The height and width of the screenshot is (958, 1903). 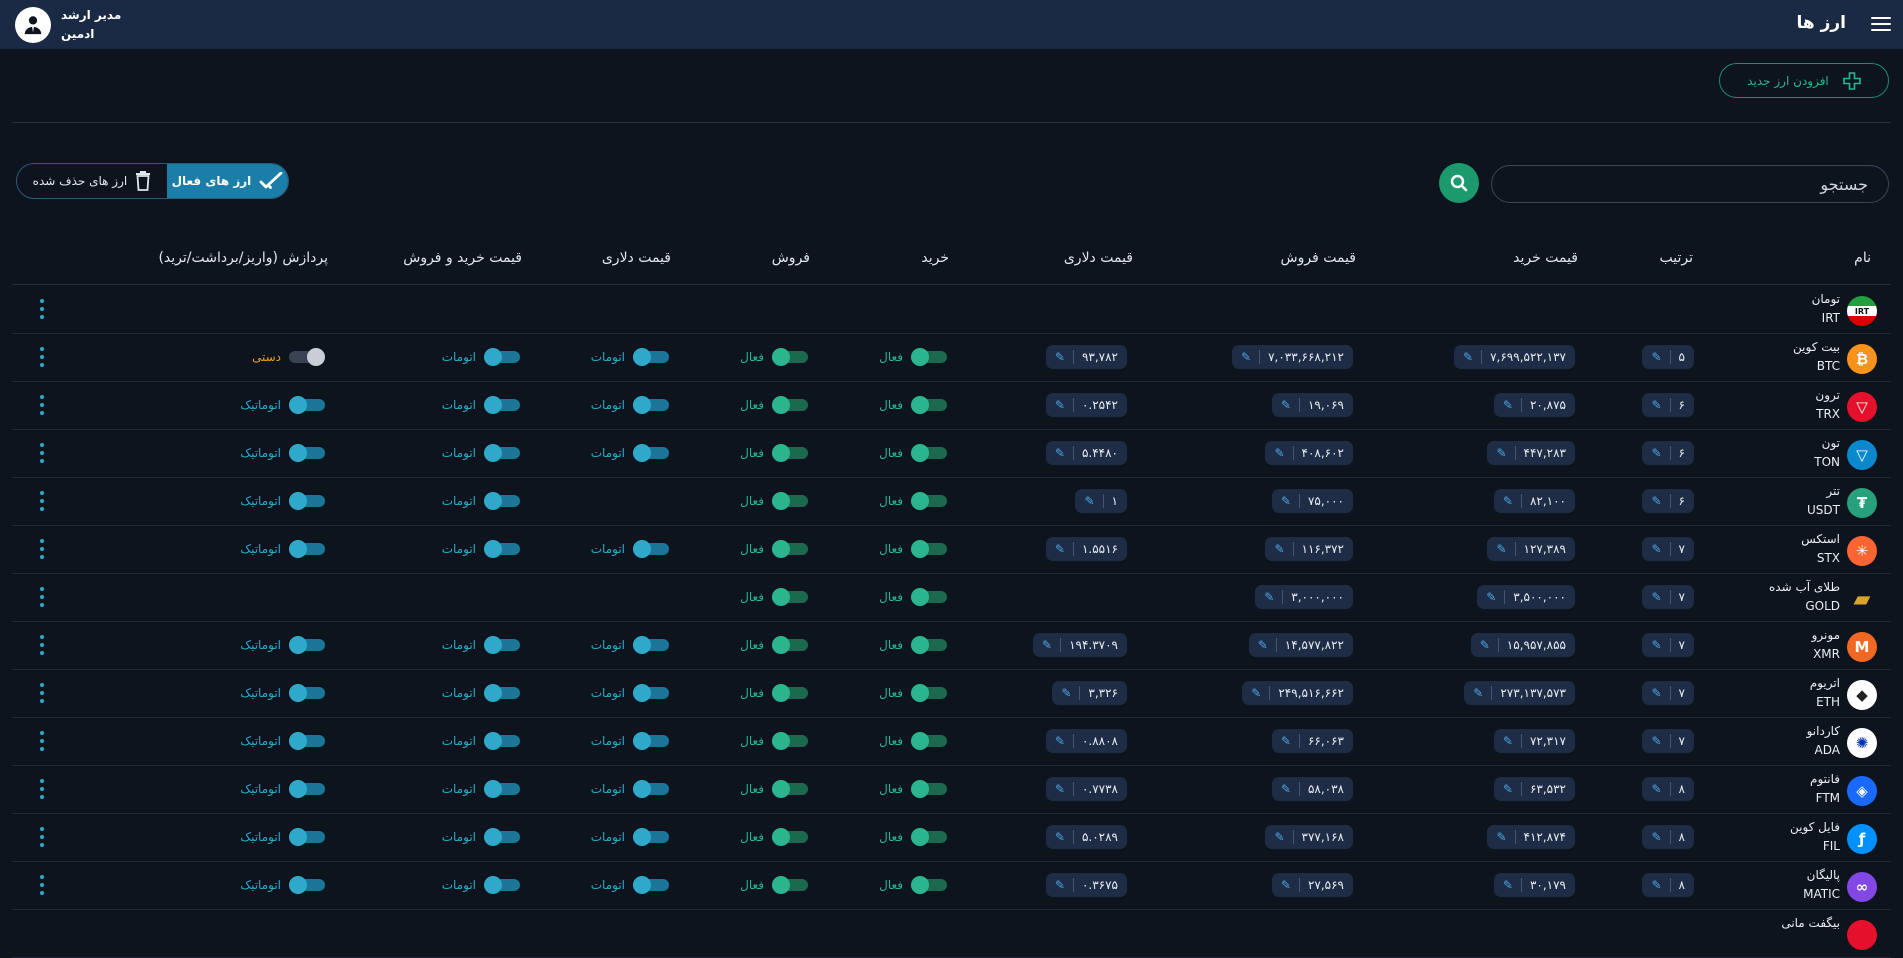 What do you see at coordinates (1101, 501) in the screenshot?
I see `usd-price-pill: ✎ ۱` at bounding box center [1101, 501].